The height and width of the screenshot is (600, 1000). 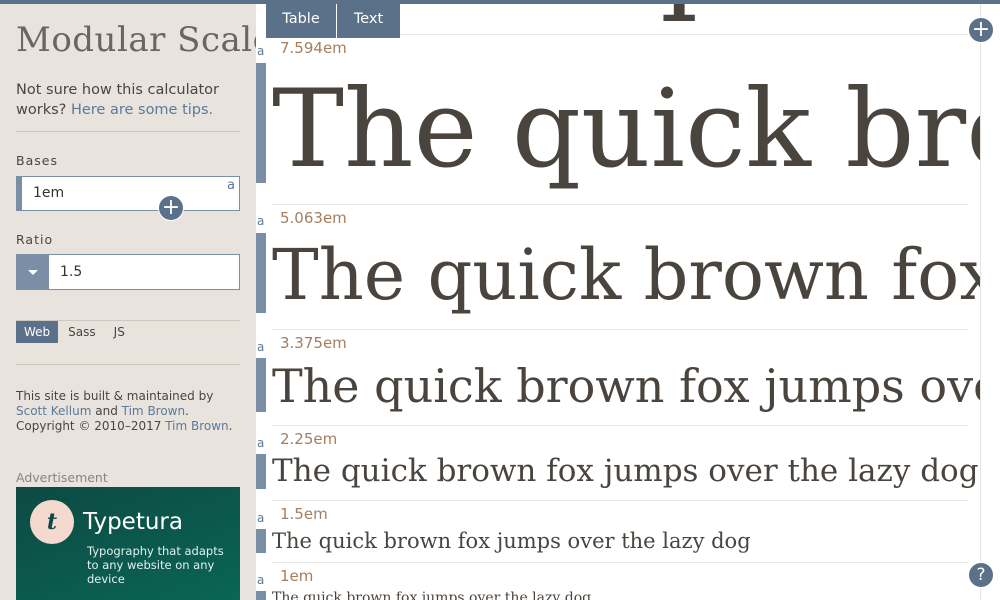 I want to click on add-base-plus-icon: +, so click(x=171, y=208).